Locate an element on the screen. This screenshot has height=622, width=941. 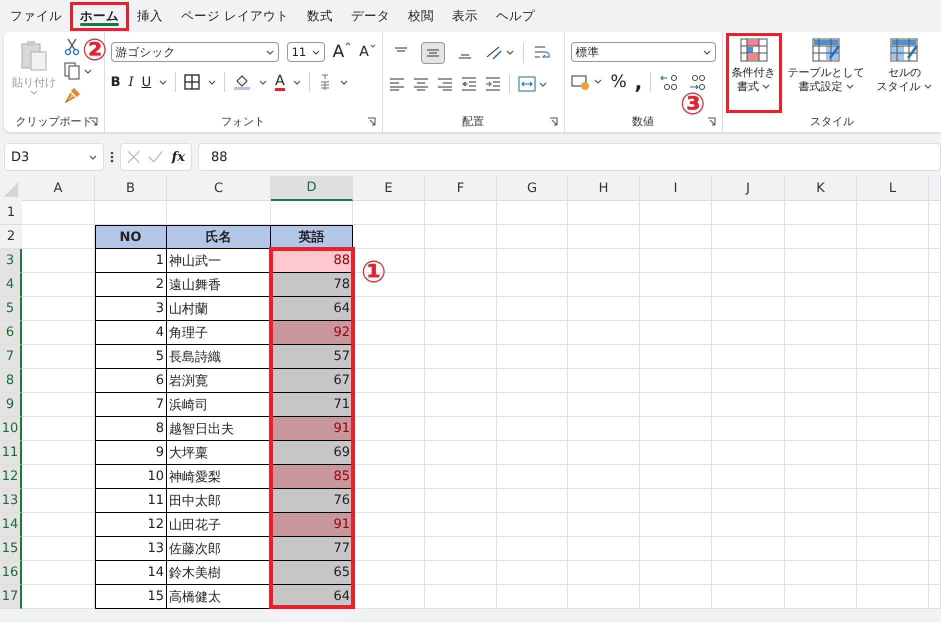
italic-button: I is located at coordinates (131, 82).